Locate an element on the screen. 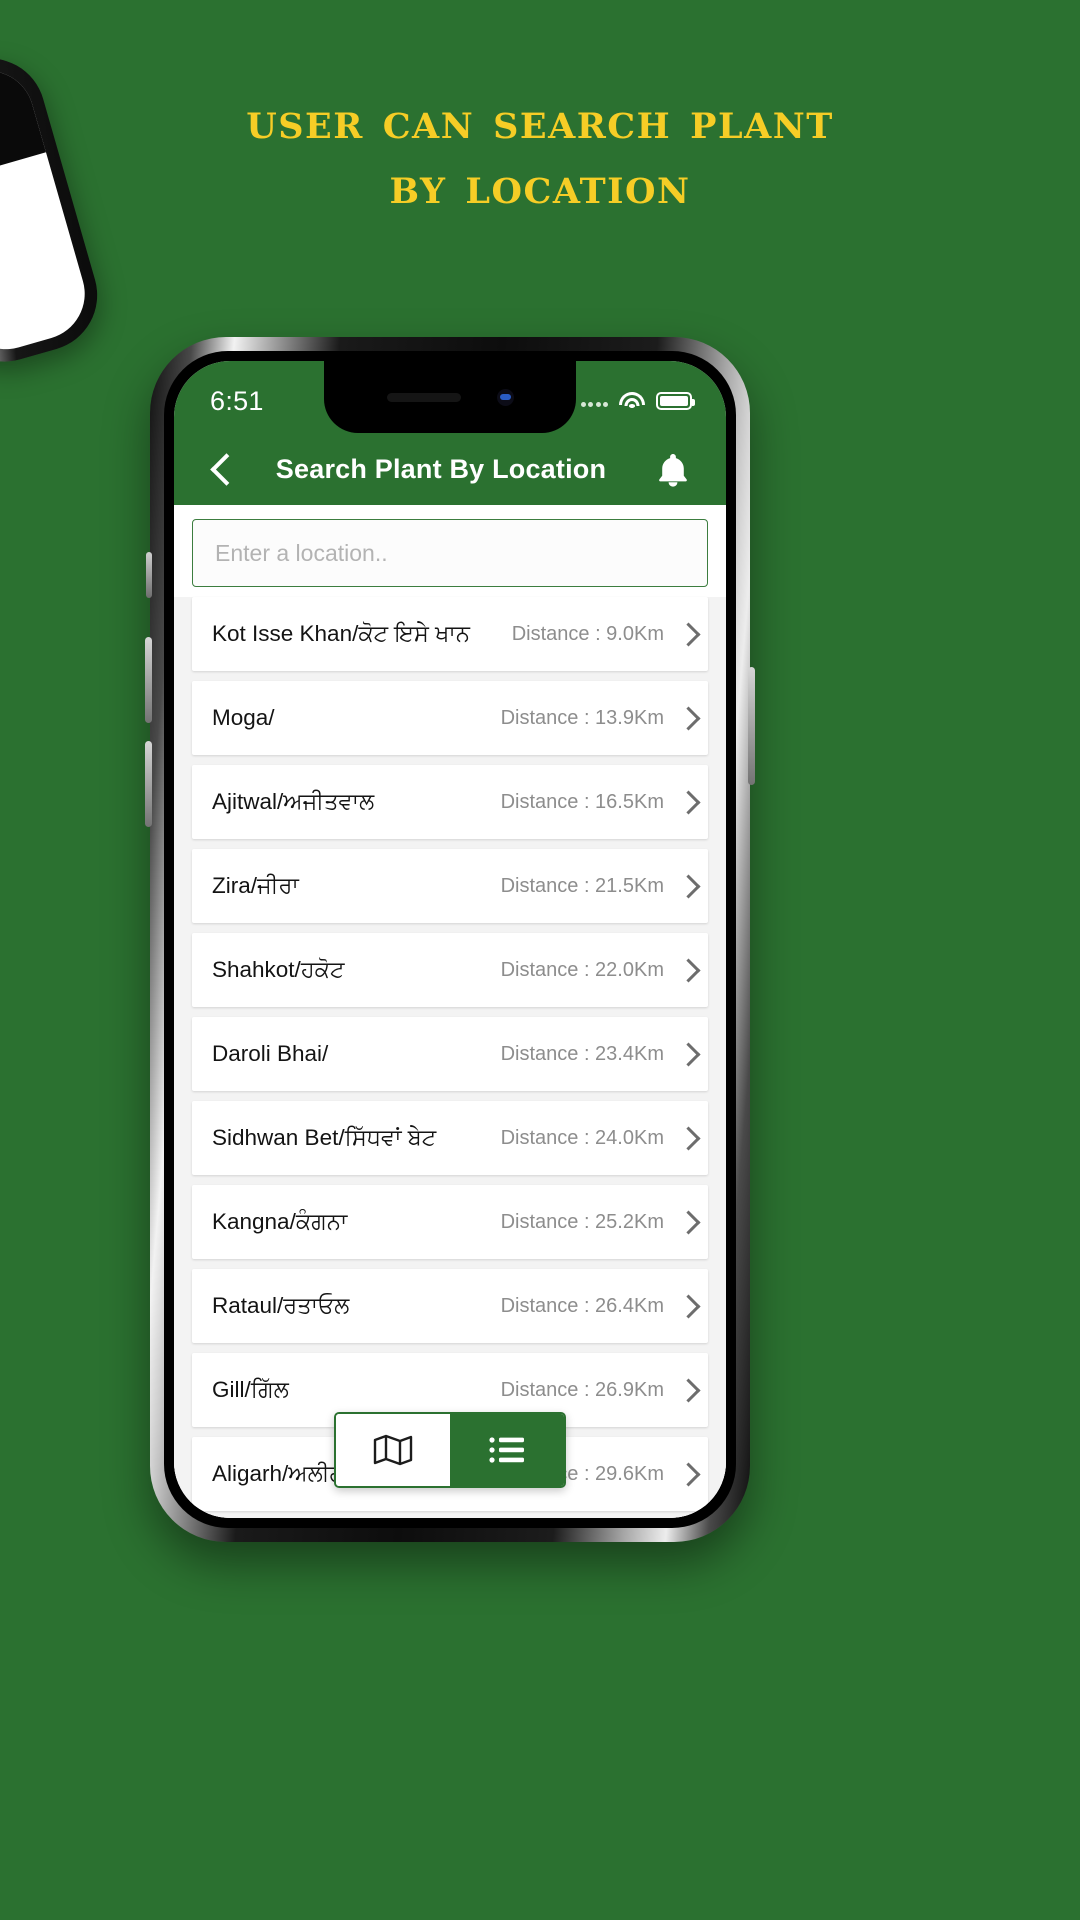 Image resolution: width=1080 pixels, height=1920 pixels. volume-down-button is located at coordinates (148, 784).